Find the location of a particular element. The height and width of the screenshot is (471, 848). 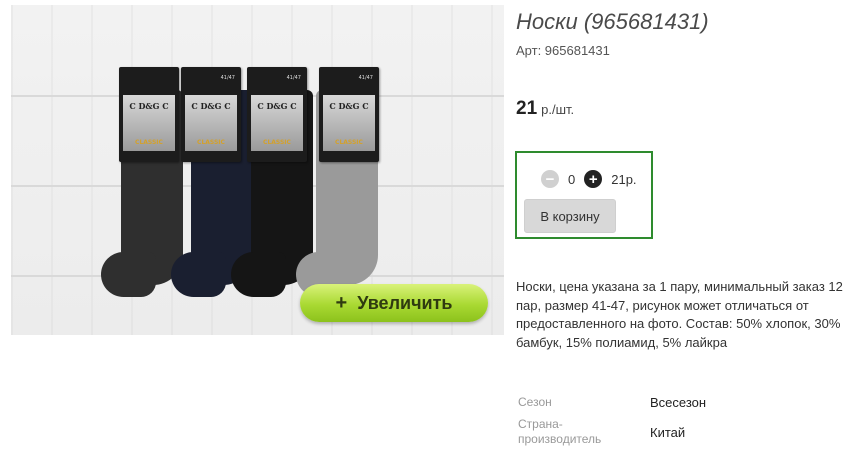

price-unit: р./шт. is located at coordinates (558, 109).